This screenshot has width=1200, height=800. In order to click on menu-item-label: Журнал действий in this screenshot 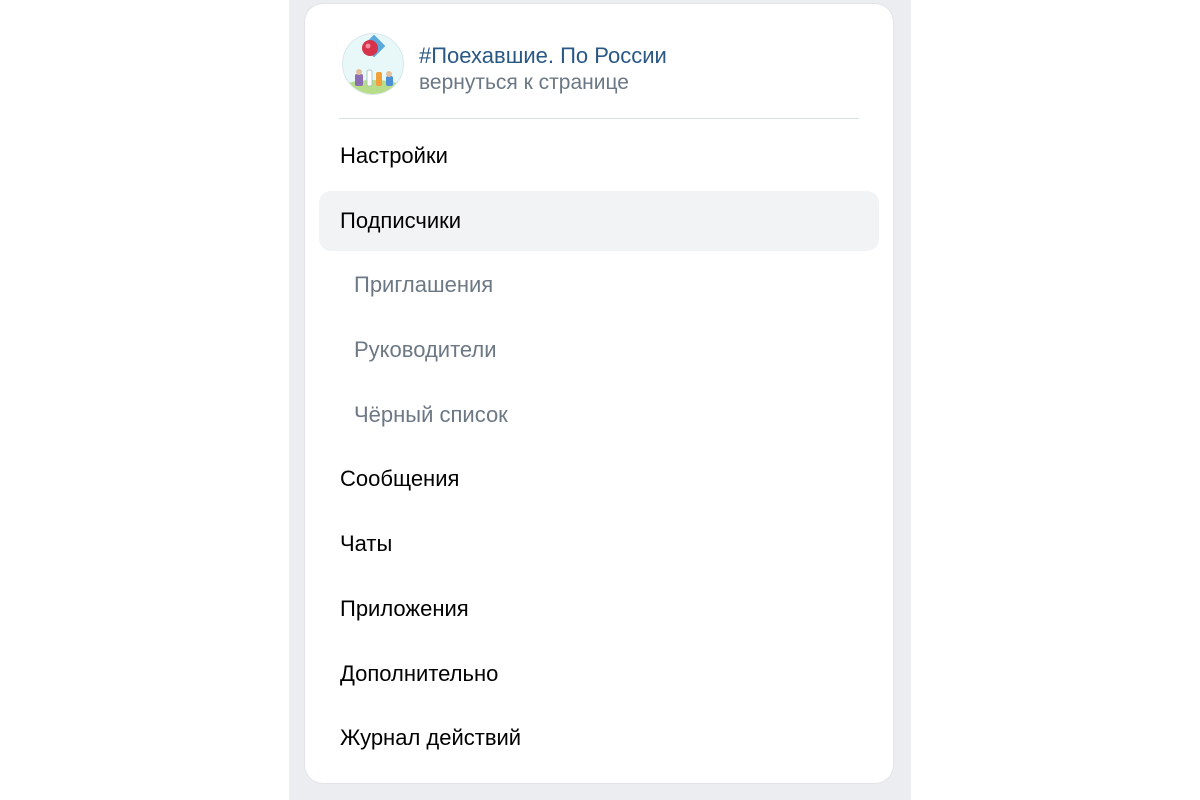, I will do `click(431, 738)`.